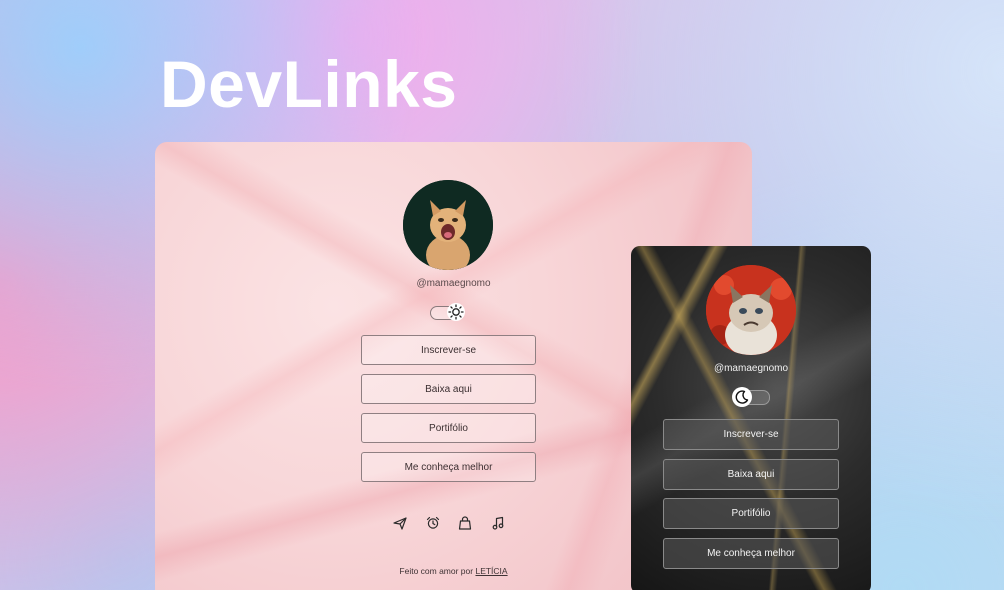 Image resolution: width=1004 pixels, height=590 pixels. What do you see at coordinates (456, 312) in the screenshot?
I see `sun-icon` at bounding box center [456, 312].